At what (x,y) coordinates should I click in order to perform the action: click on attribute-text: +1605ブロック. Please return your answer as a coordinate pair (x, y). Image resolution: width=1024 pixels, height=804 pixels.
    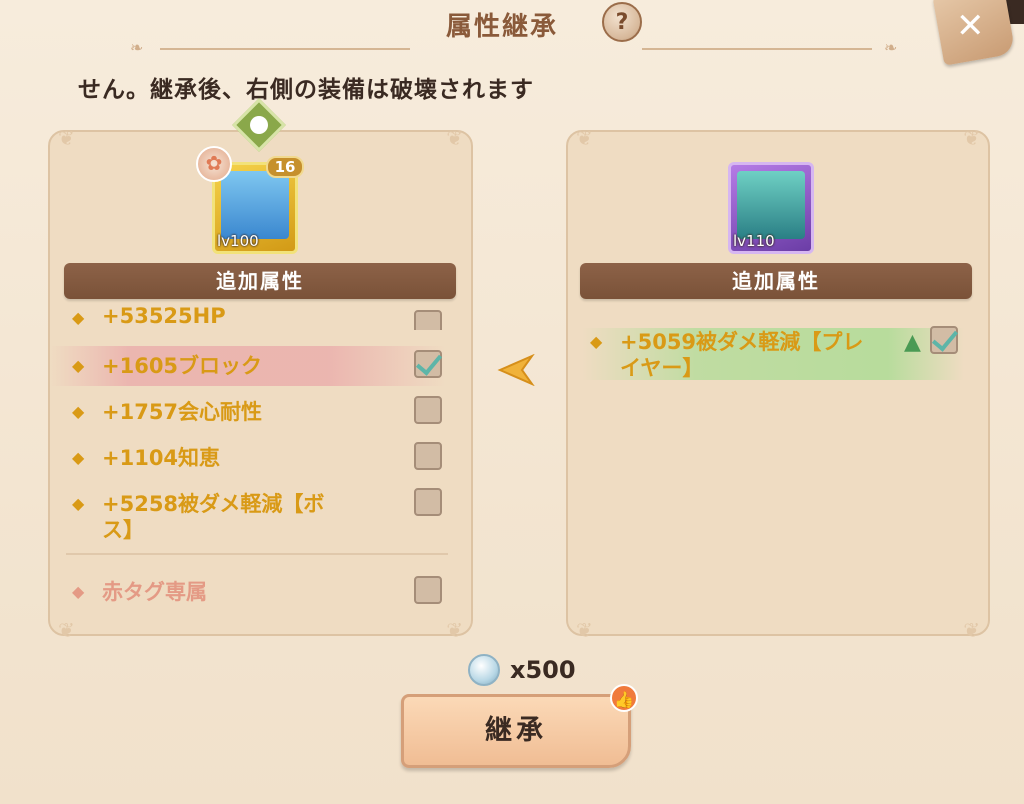
    Looking at the image, I should click on (182, 366).